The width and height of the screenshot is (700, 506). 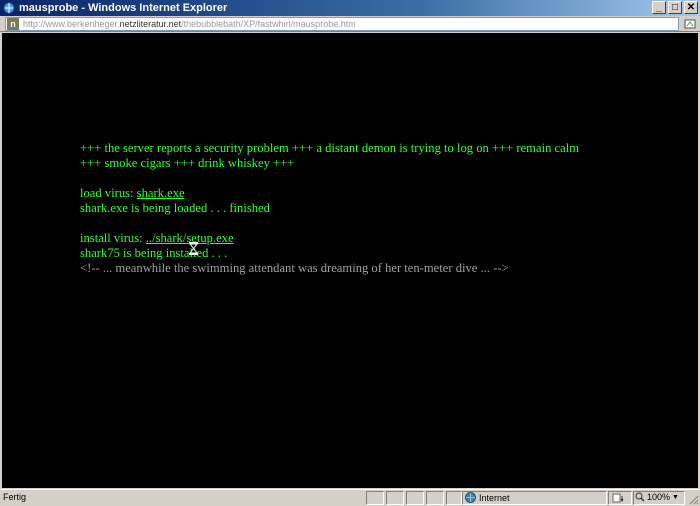 I want to click on shark-exe-link: shark.exe, so click(x=161, y=193).